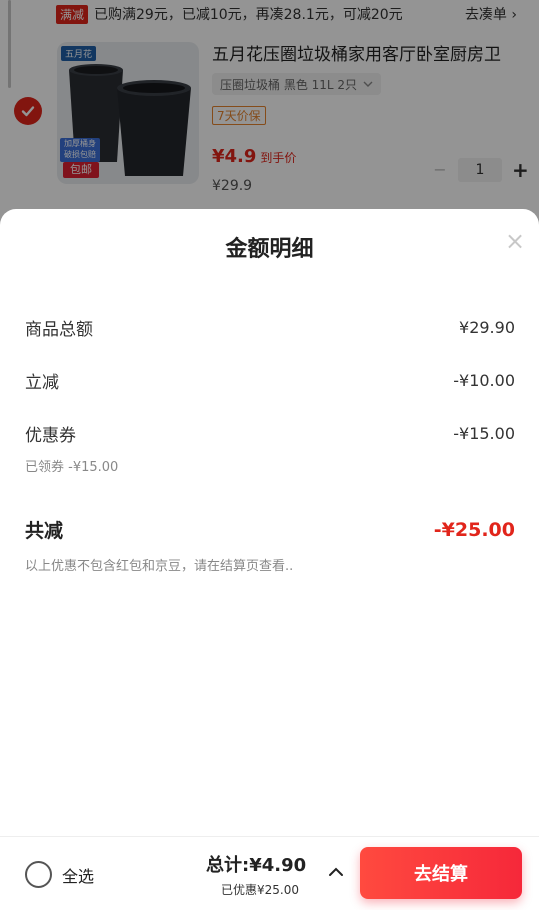 The width and height of the screenshot is (539, 910). Describe the element at coordinates (270, 433) in the screenshot. I see `row-coupon: 优惠券 -¥15.00` at that location.